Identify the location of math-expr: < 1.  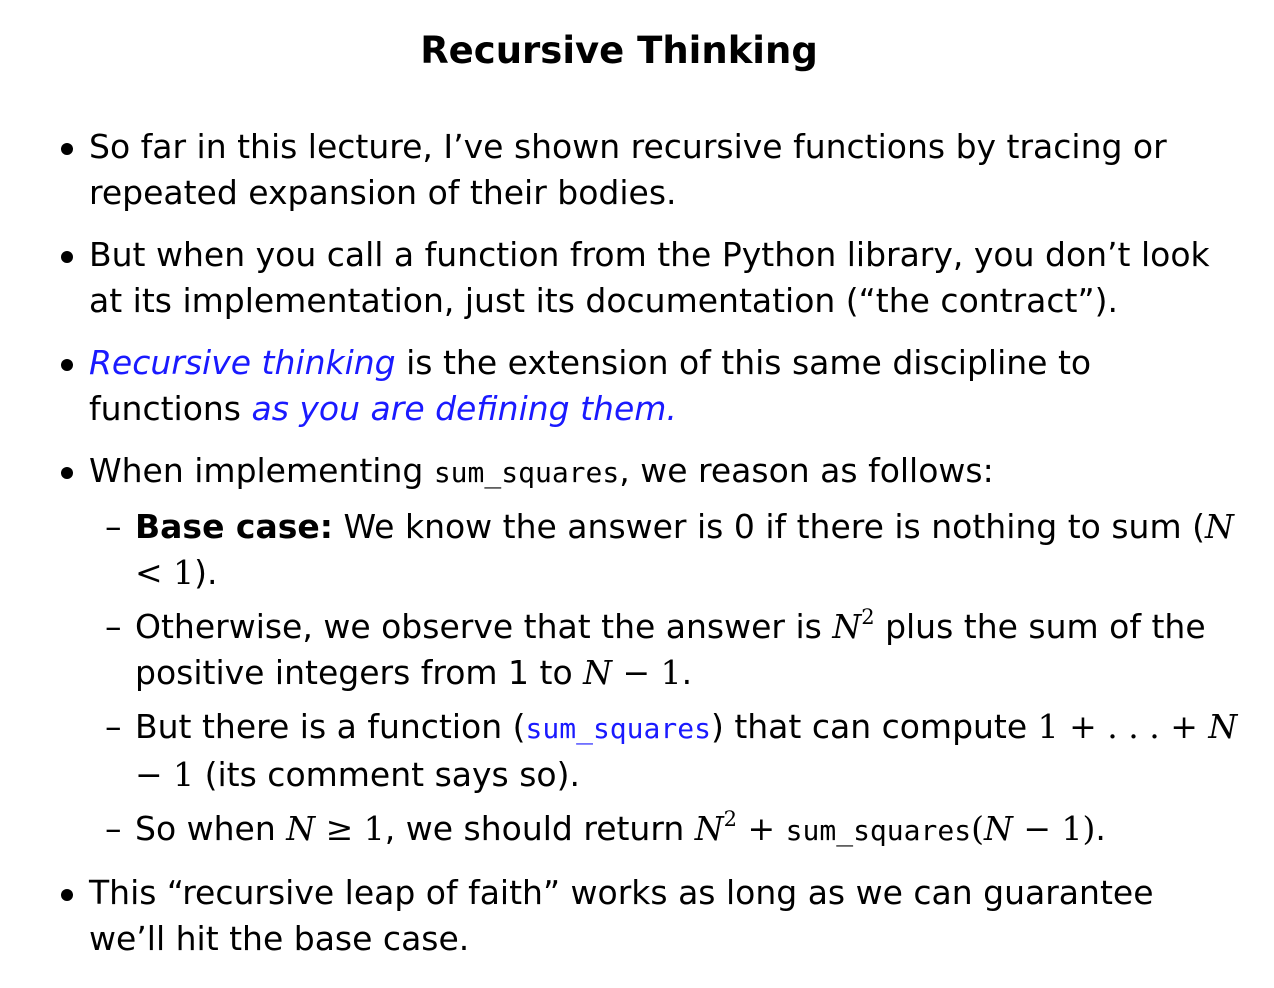
(165, 572).